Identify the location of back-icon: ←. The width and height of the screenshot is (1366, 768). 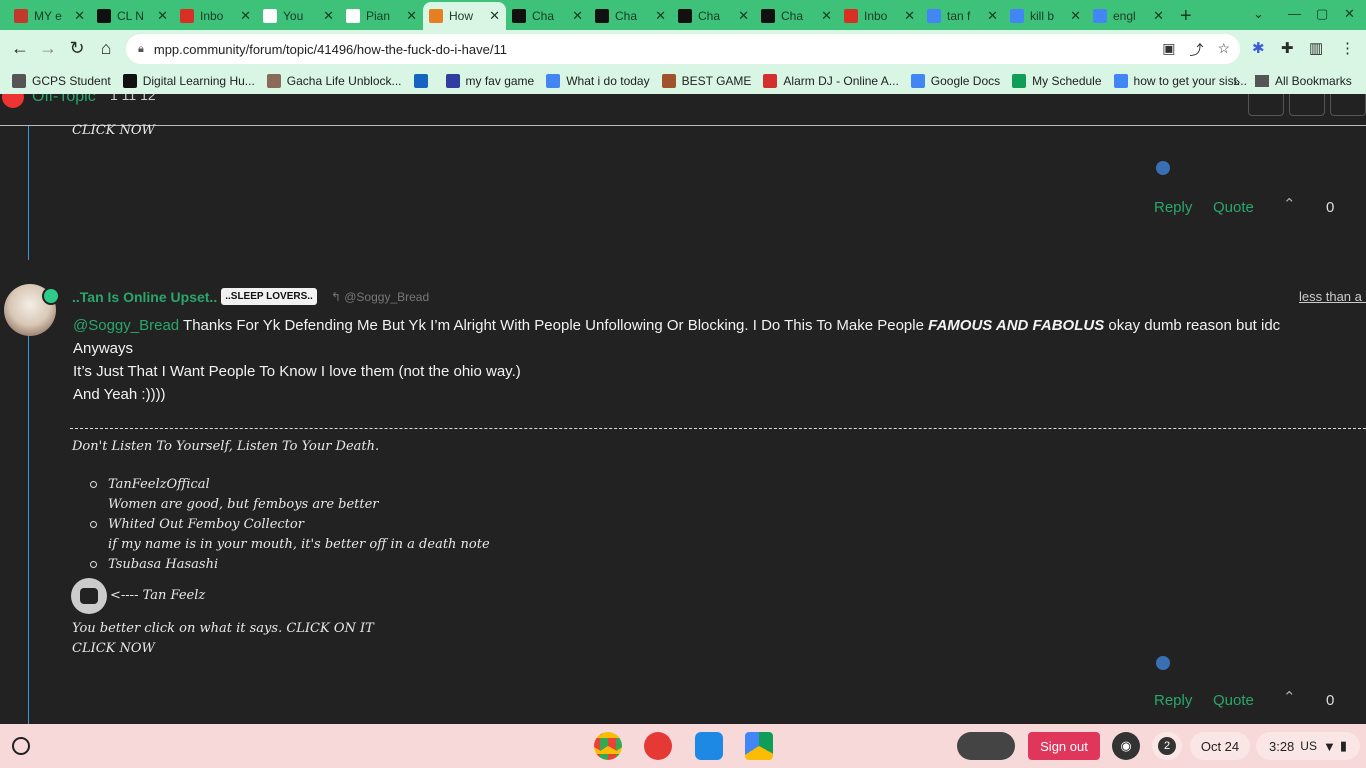
(20, 48).